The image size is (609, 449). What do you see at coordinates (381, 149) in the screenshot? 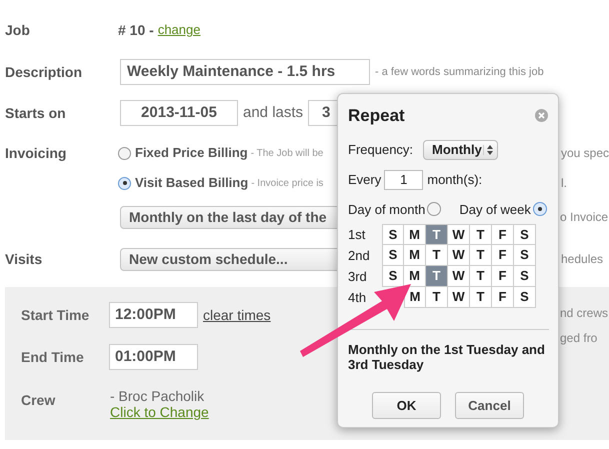
I see `field-label: Frequency:` at bounding box center [381, 149].